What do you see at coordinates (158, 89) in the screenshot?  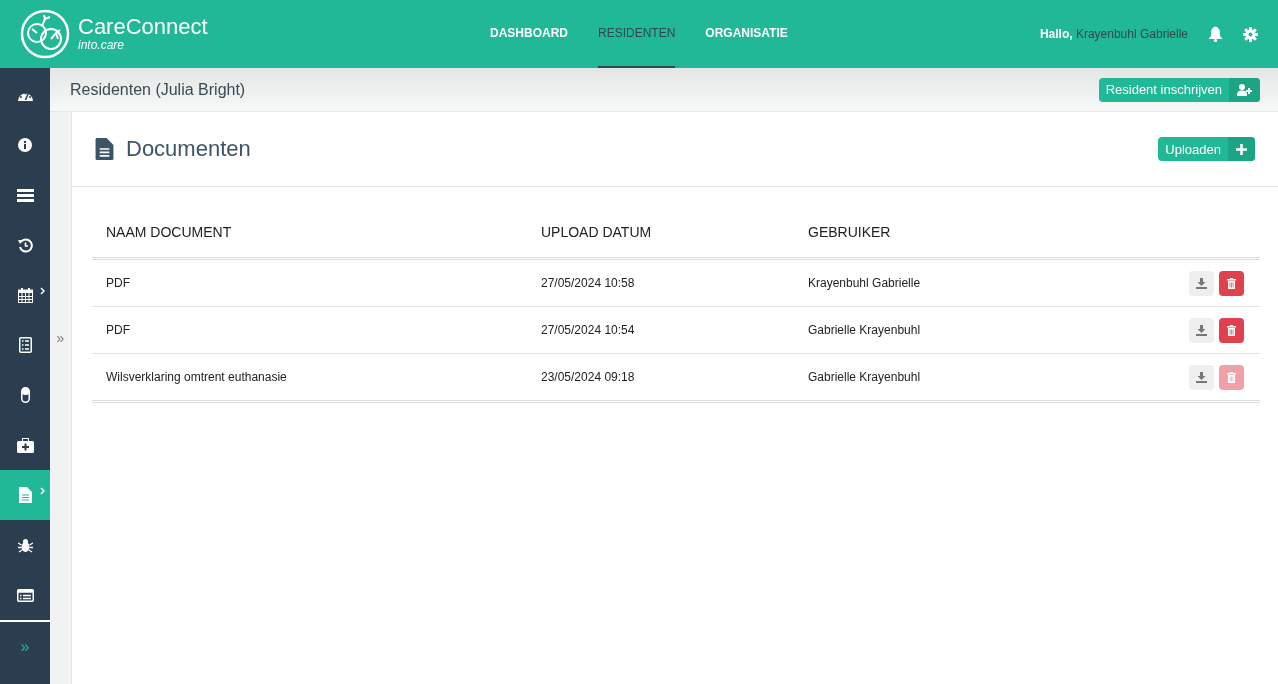 I see `page-title: Residenten (Julia Bright)` at bounding box center [158, 89].